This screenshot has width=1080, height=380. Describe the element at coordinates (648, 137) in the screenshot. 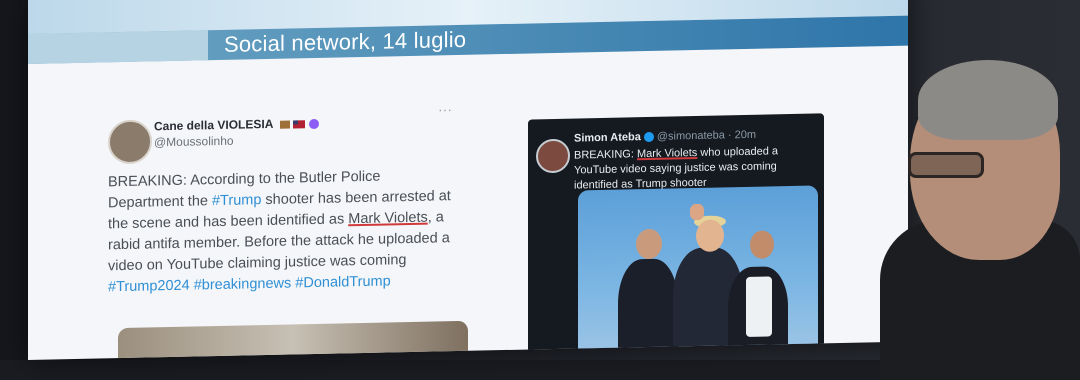

I see `verified-badge-icon` at that location.